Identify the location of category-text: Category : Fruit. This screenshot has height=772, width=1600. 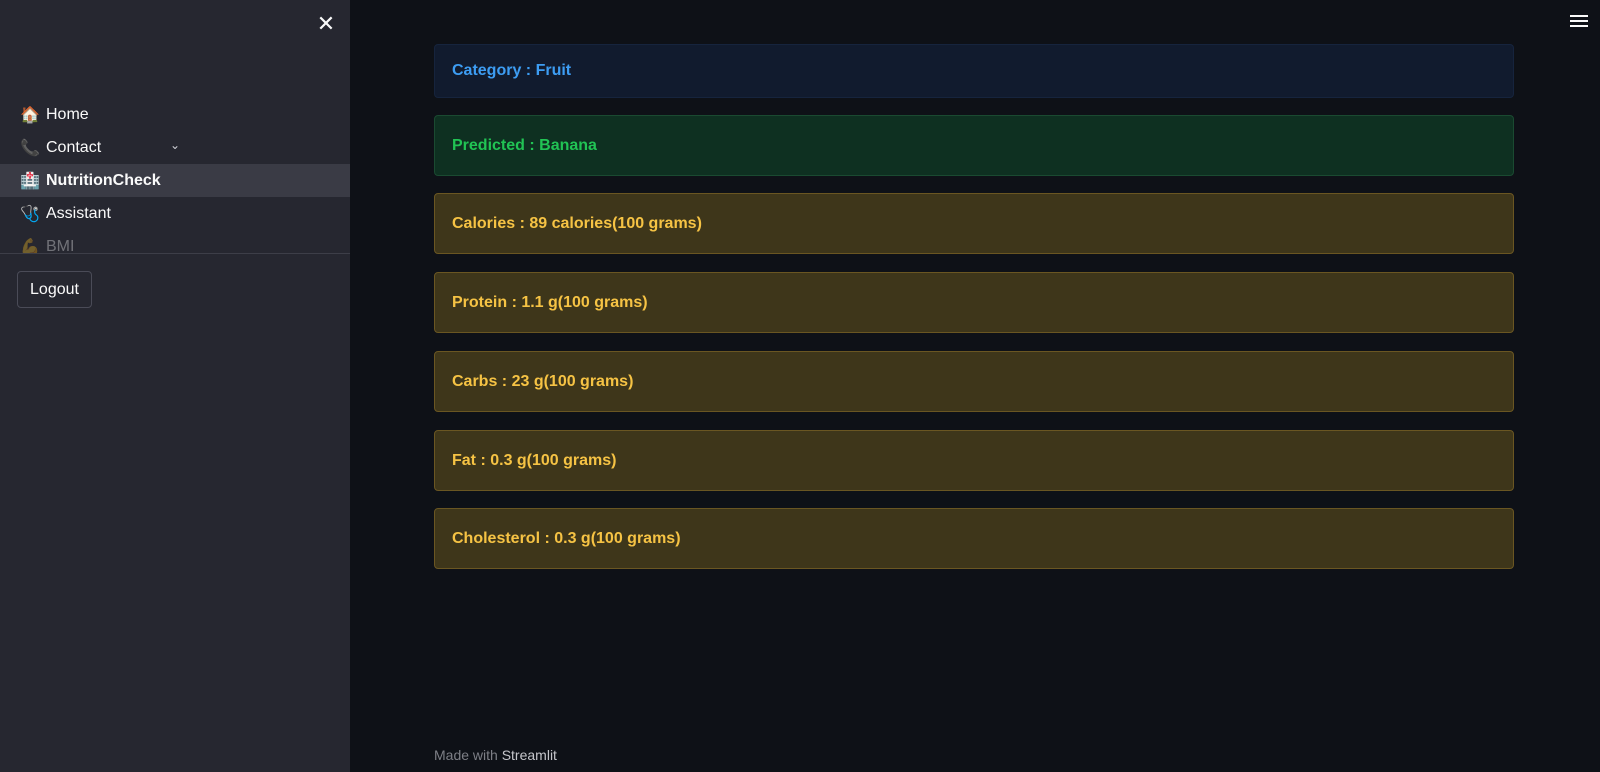
(512, 70).